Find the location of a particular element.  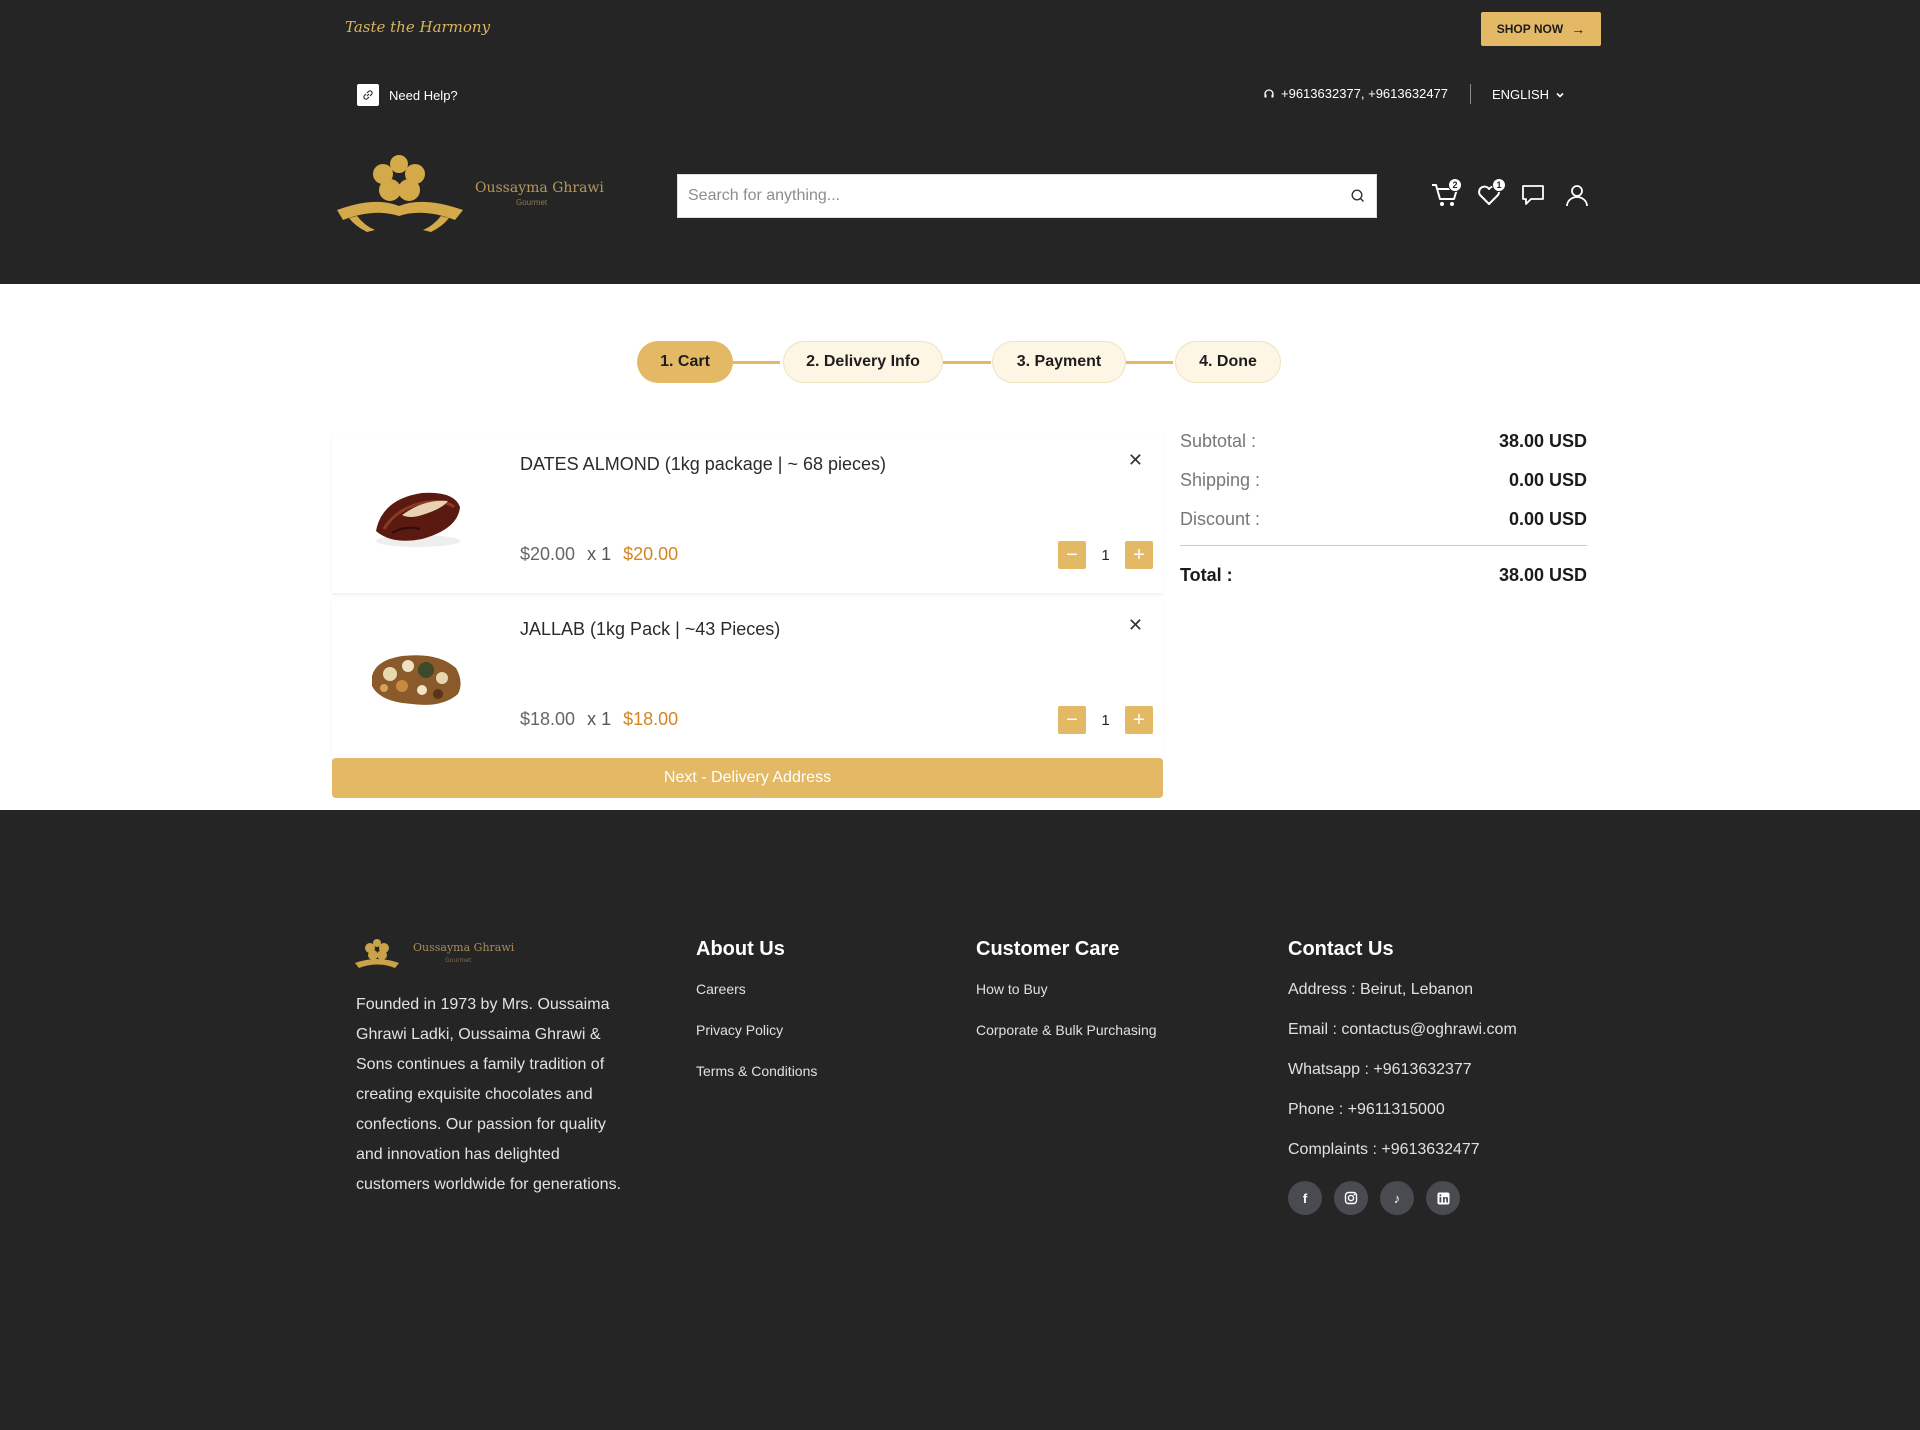

messages-button is located at coordinates (1533, 195).